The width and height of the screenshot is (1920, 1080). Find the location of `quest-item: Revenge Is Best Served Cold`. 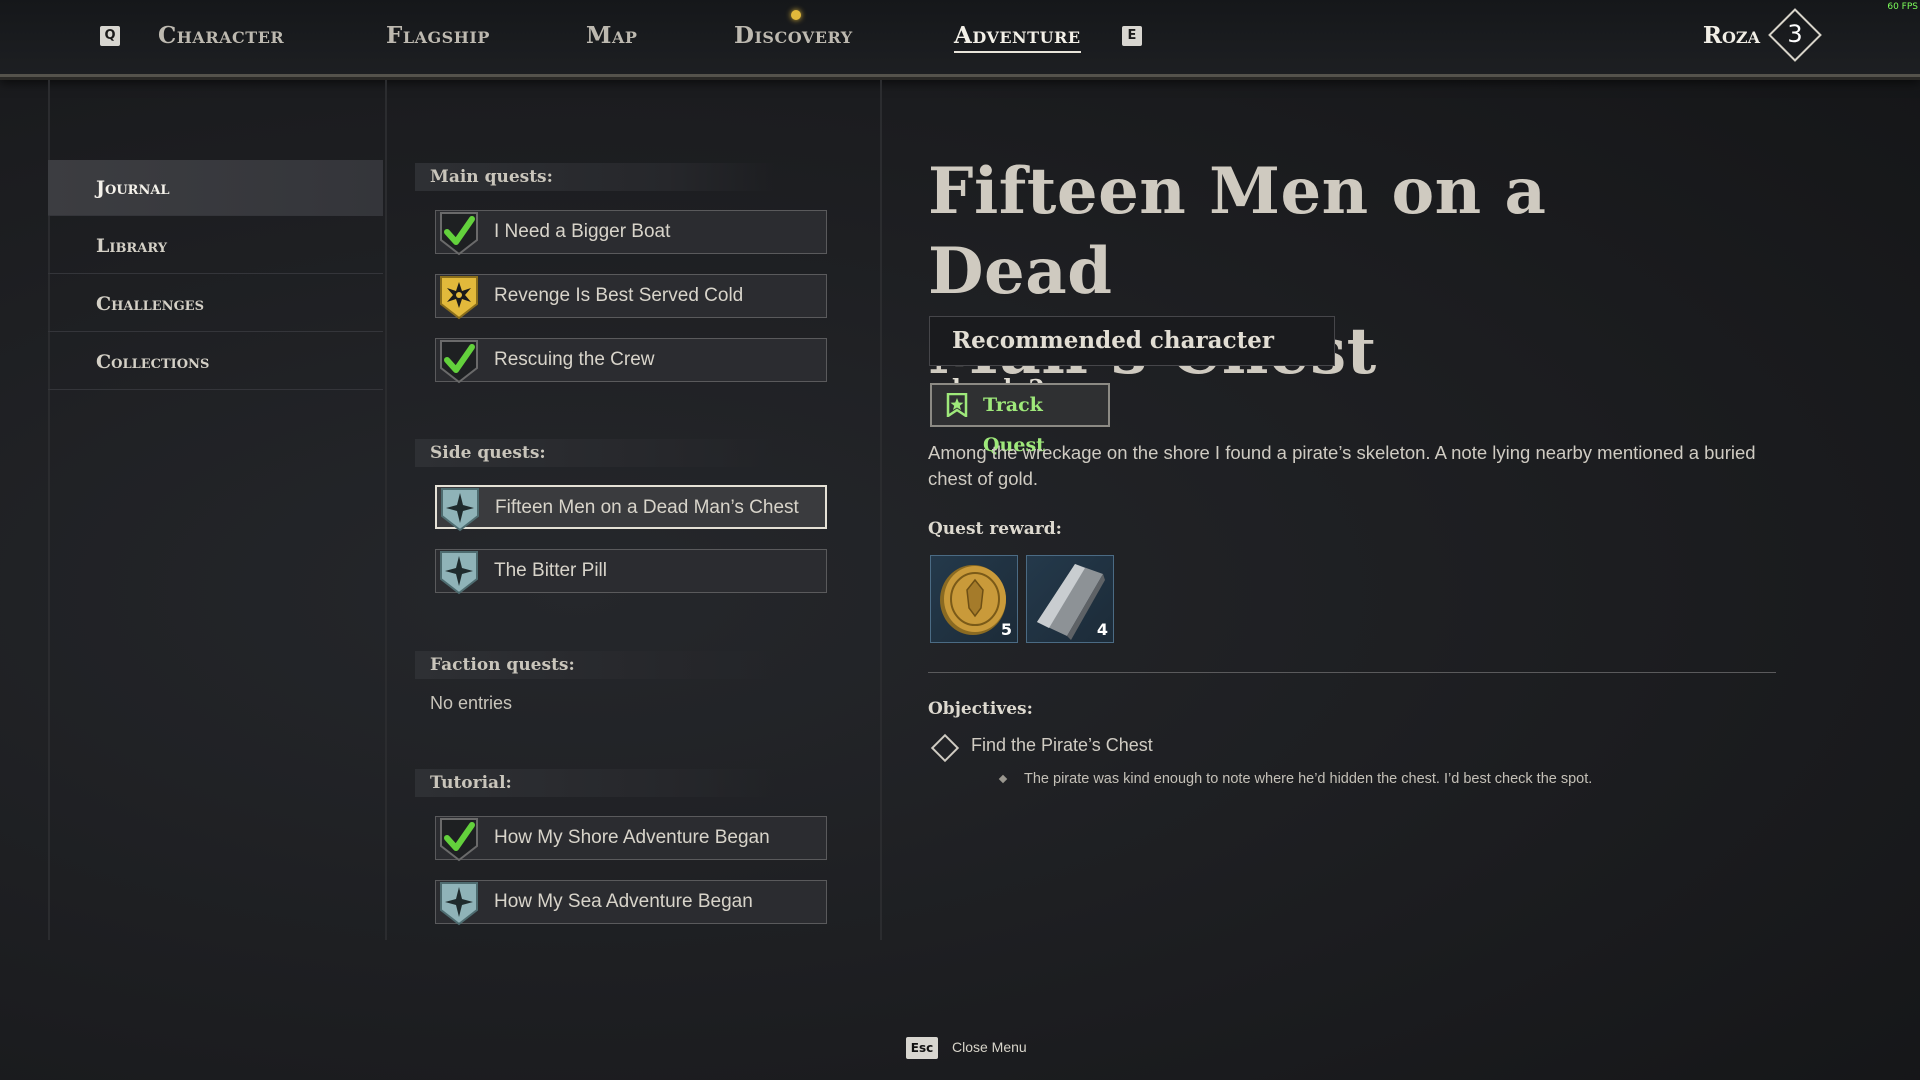

quest-item: Revenge Is Best Served Cold is located at coordinates (631, 297).